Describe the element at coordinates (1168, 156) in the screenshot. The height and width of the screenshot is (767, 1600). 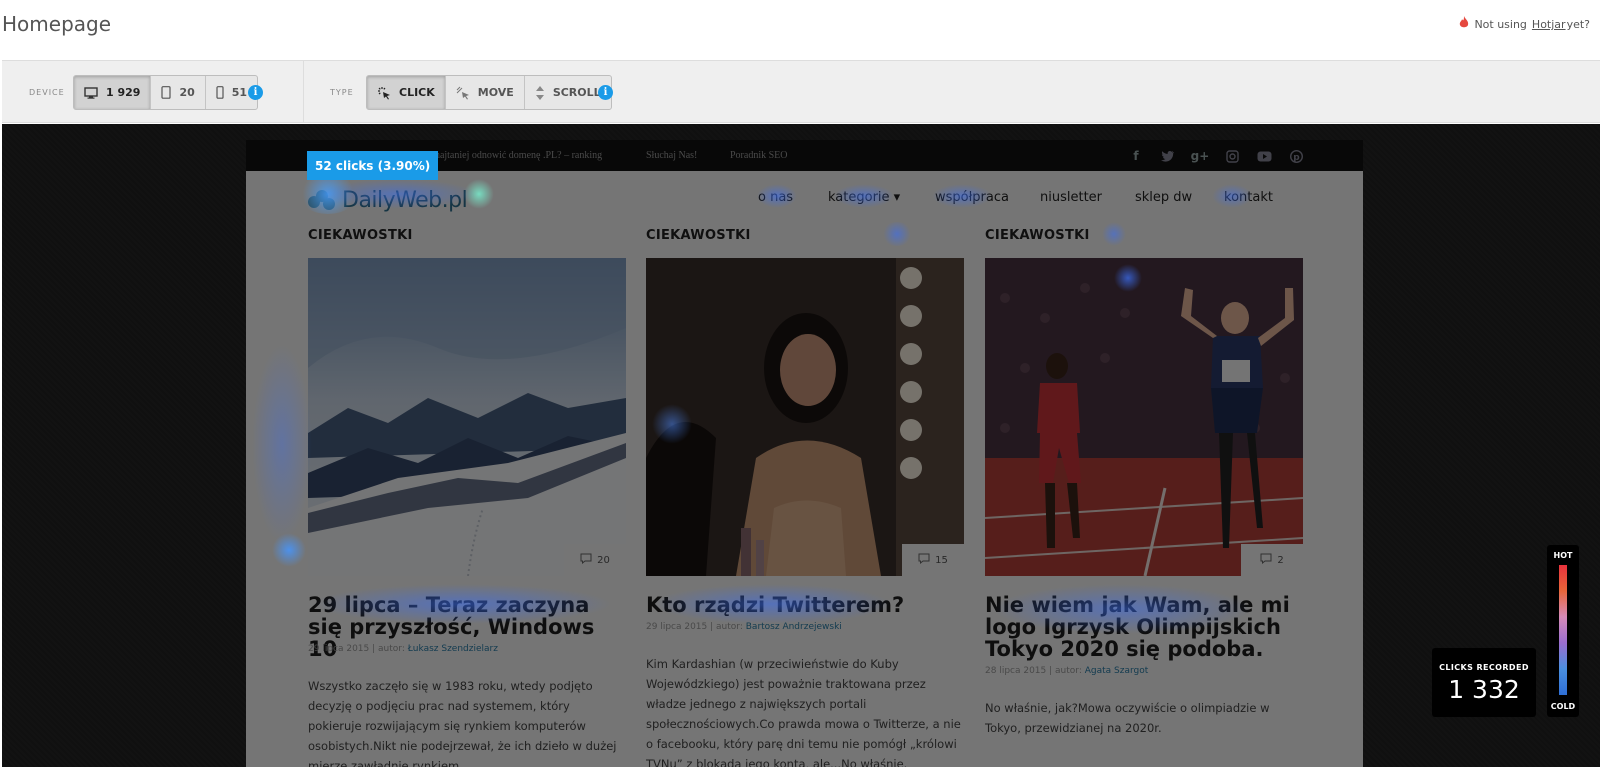
I see `twitter-icon` at that location.